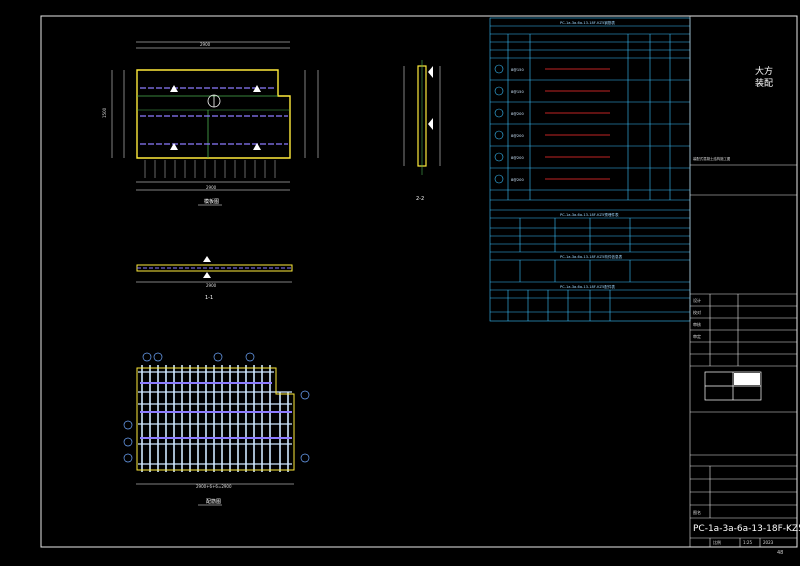 The image size is (800, 566). Describe the element at coordinates (213, 501) in the screenshot. I see `rebar-view-label: 配筋图` at that location.